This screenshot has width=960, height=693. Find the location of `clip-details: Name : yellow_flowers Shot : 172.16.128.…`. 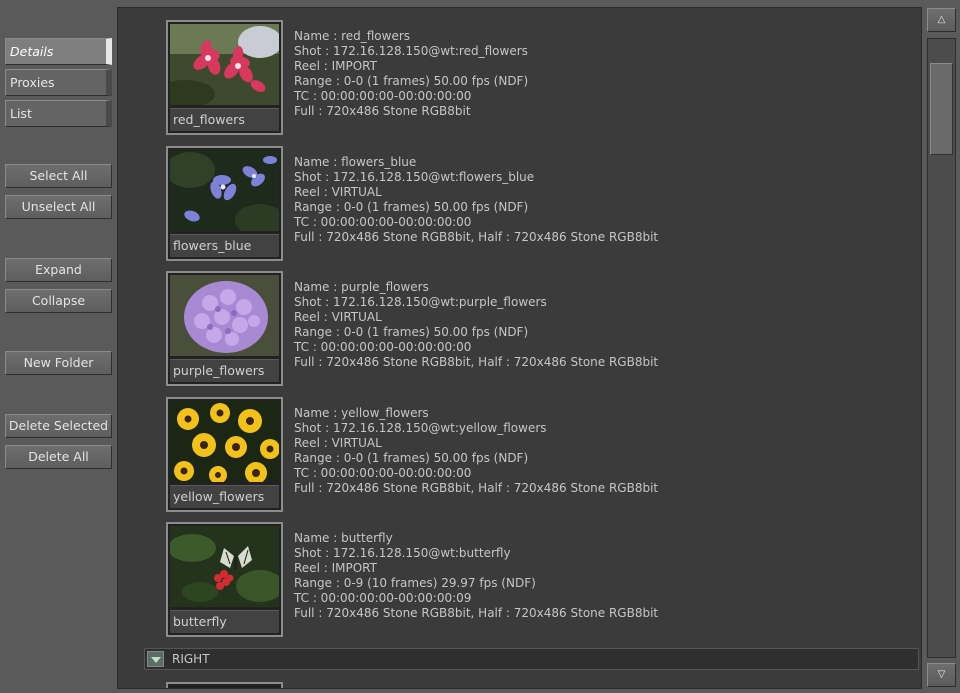

clip-details: Name : yellow_flowers Shot : 172.16.128.… is located at coordinates (476, 451).